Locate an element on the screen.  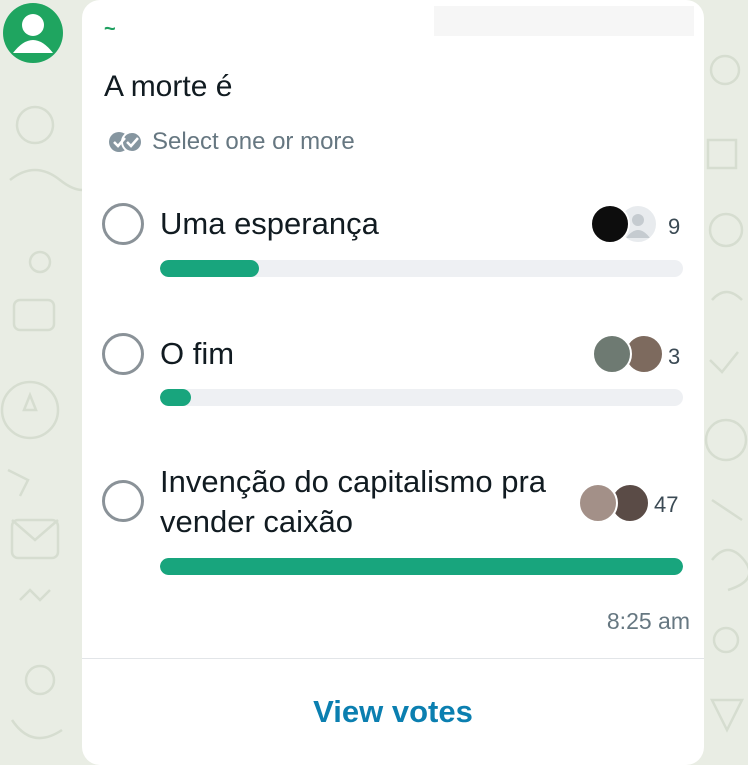
poll-option: O fim 3 is located at coordinates (393, 370).